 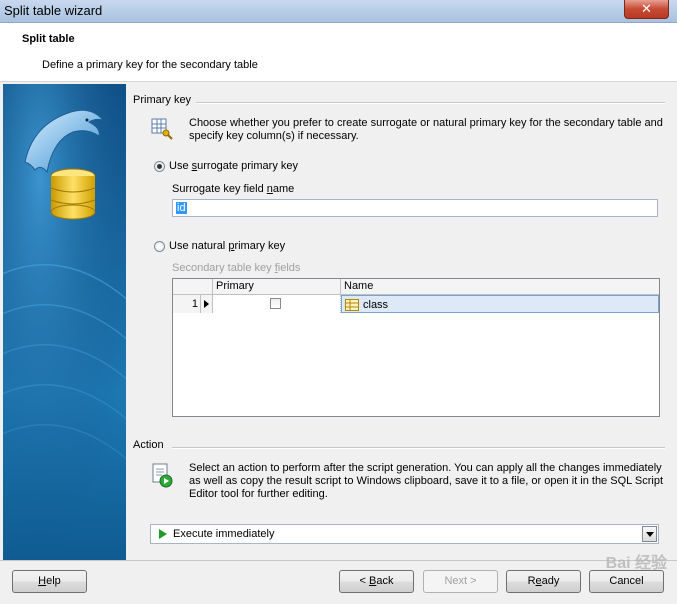 What do you see at coordinates (277, 286) in the screenshot?
I see `grid-header-primary: Primary` at bounding box center [277, 286].